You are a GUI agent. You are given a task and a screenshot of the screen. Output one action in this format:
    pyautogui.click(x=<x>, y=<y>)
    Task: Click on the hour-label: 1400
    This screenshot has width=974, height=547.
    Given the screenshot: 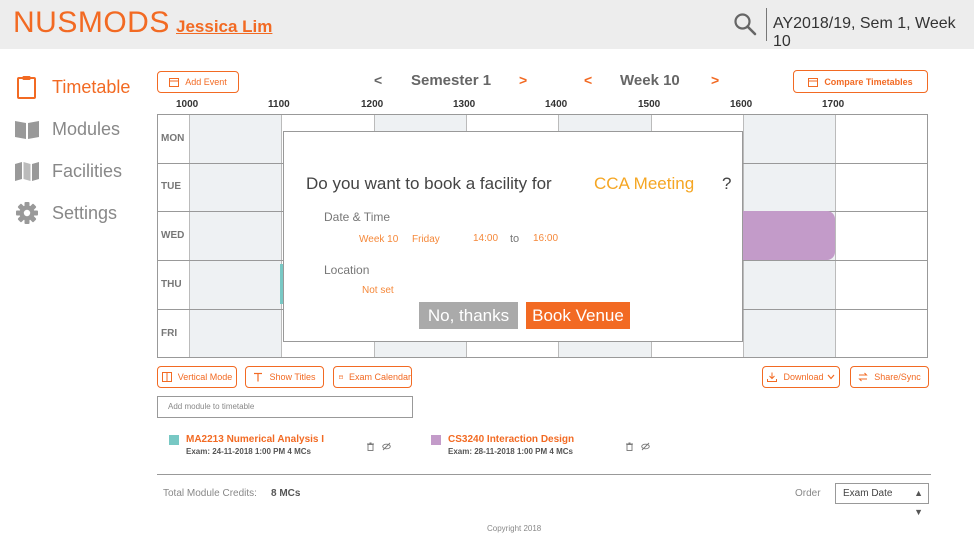 What is the action you would take?
    pyautogui.click(x=556, y=104)
    